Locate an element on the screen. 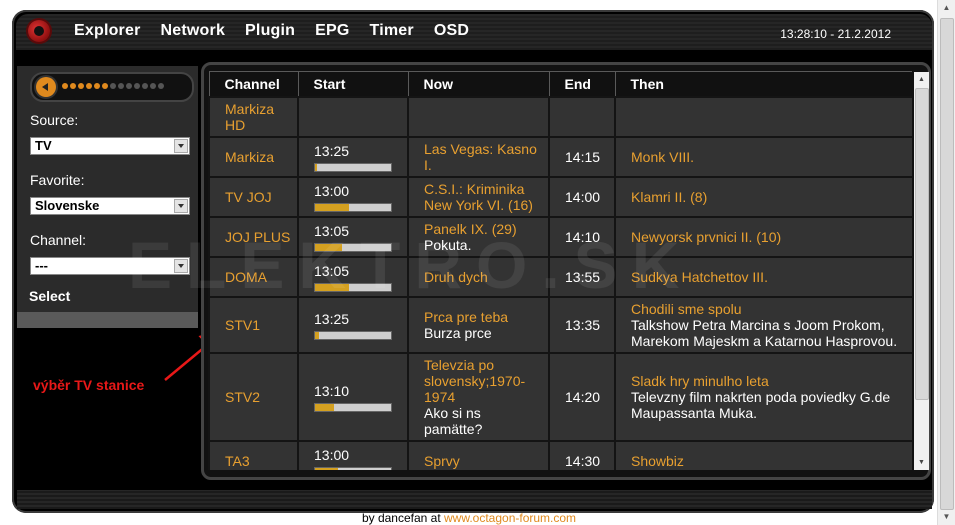  channel-cell: DOMA is located at coordinates (253, 277).